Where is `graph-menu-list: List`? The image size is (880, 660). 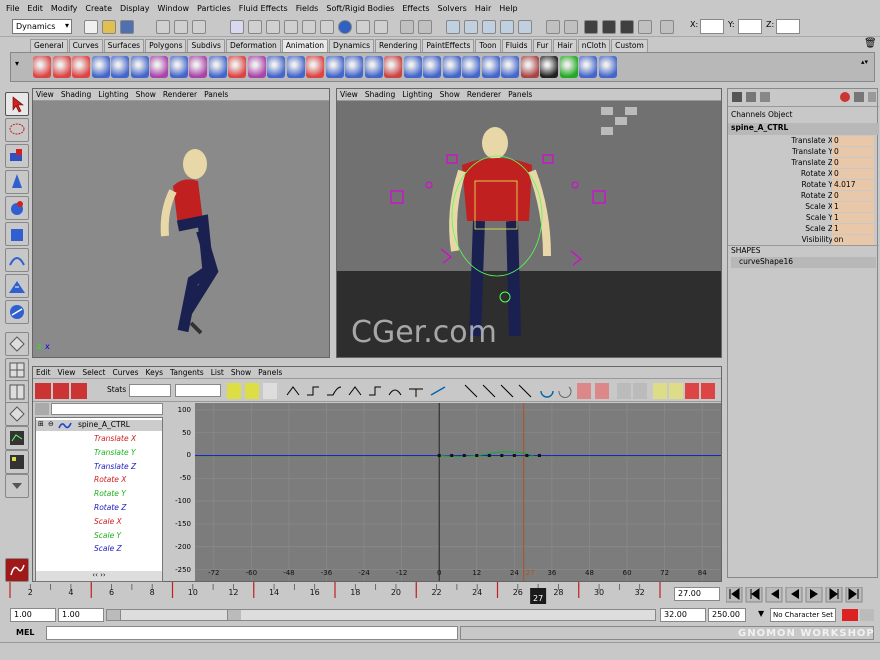
graph-menu-list: List is located at coordinates (217, 372).